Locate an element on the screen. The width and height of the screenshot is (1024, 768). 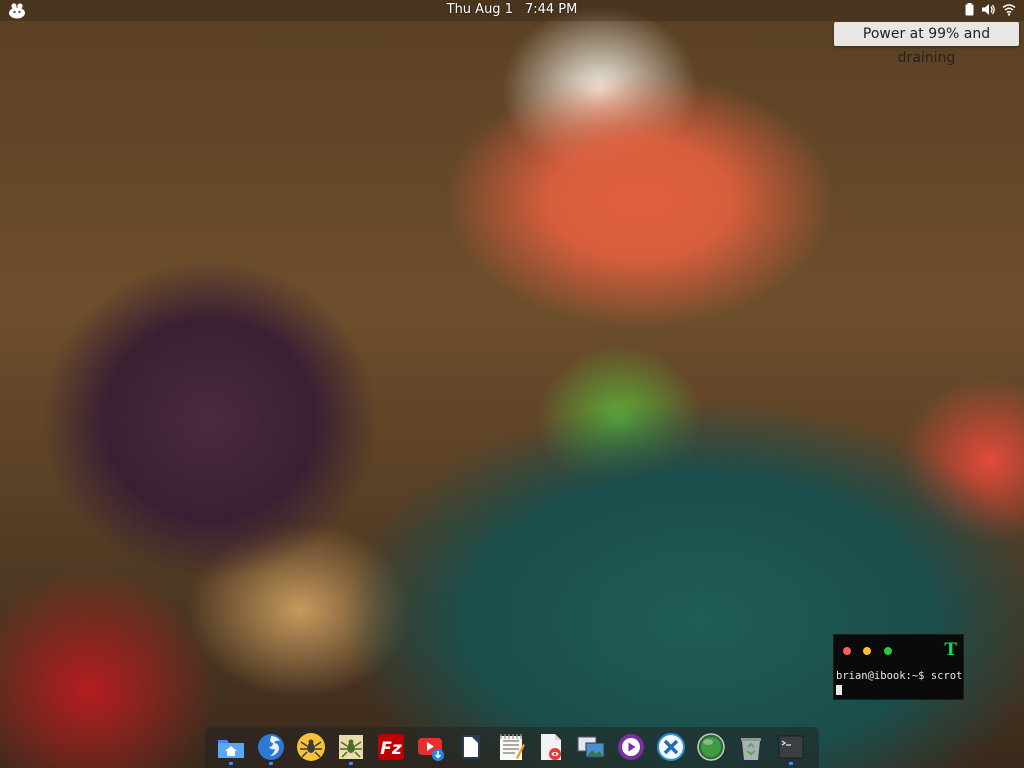
clock: Thu Aug 1 7:44 PM is located at coordinates (512, 10).